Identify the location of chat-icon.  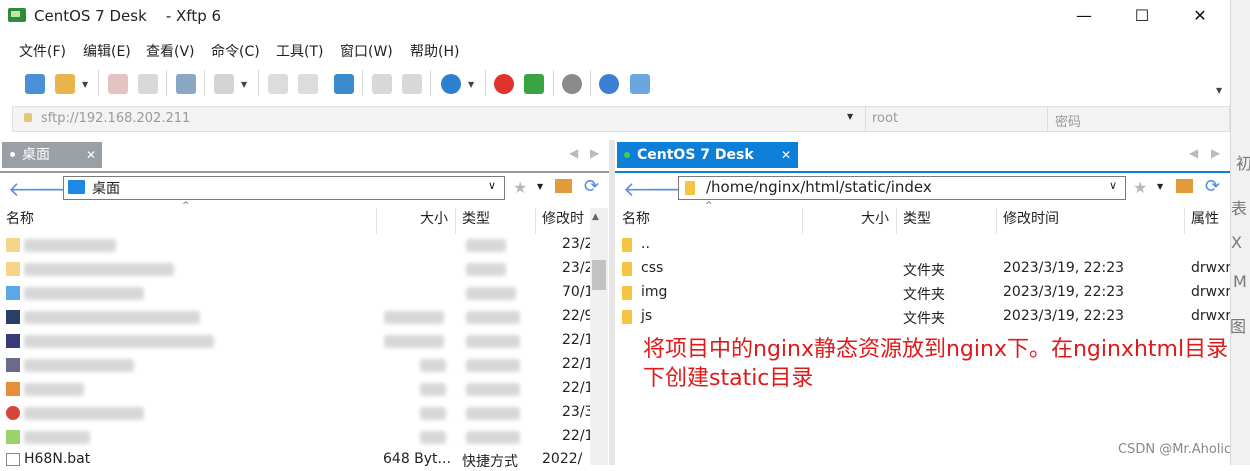
(640, 84).